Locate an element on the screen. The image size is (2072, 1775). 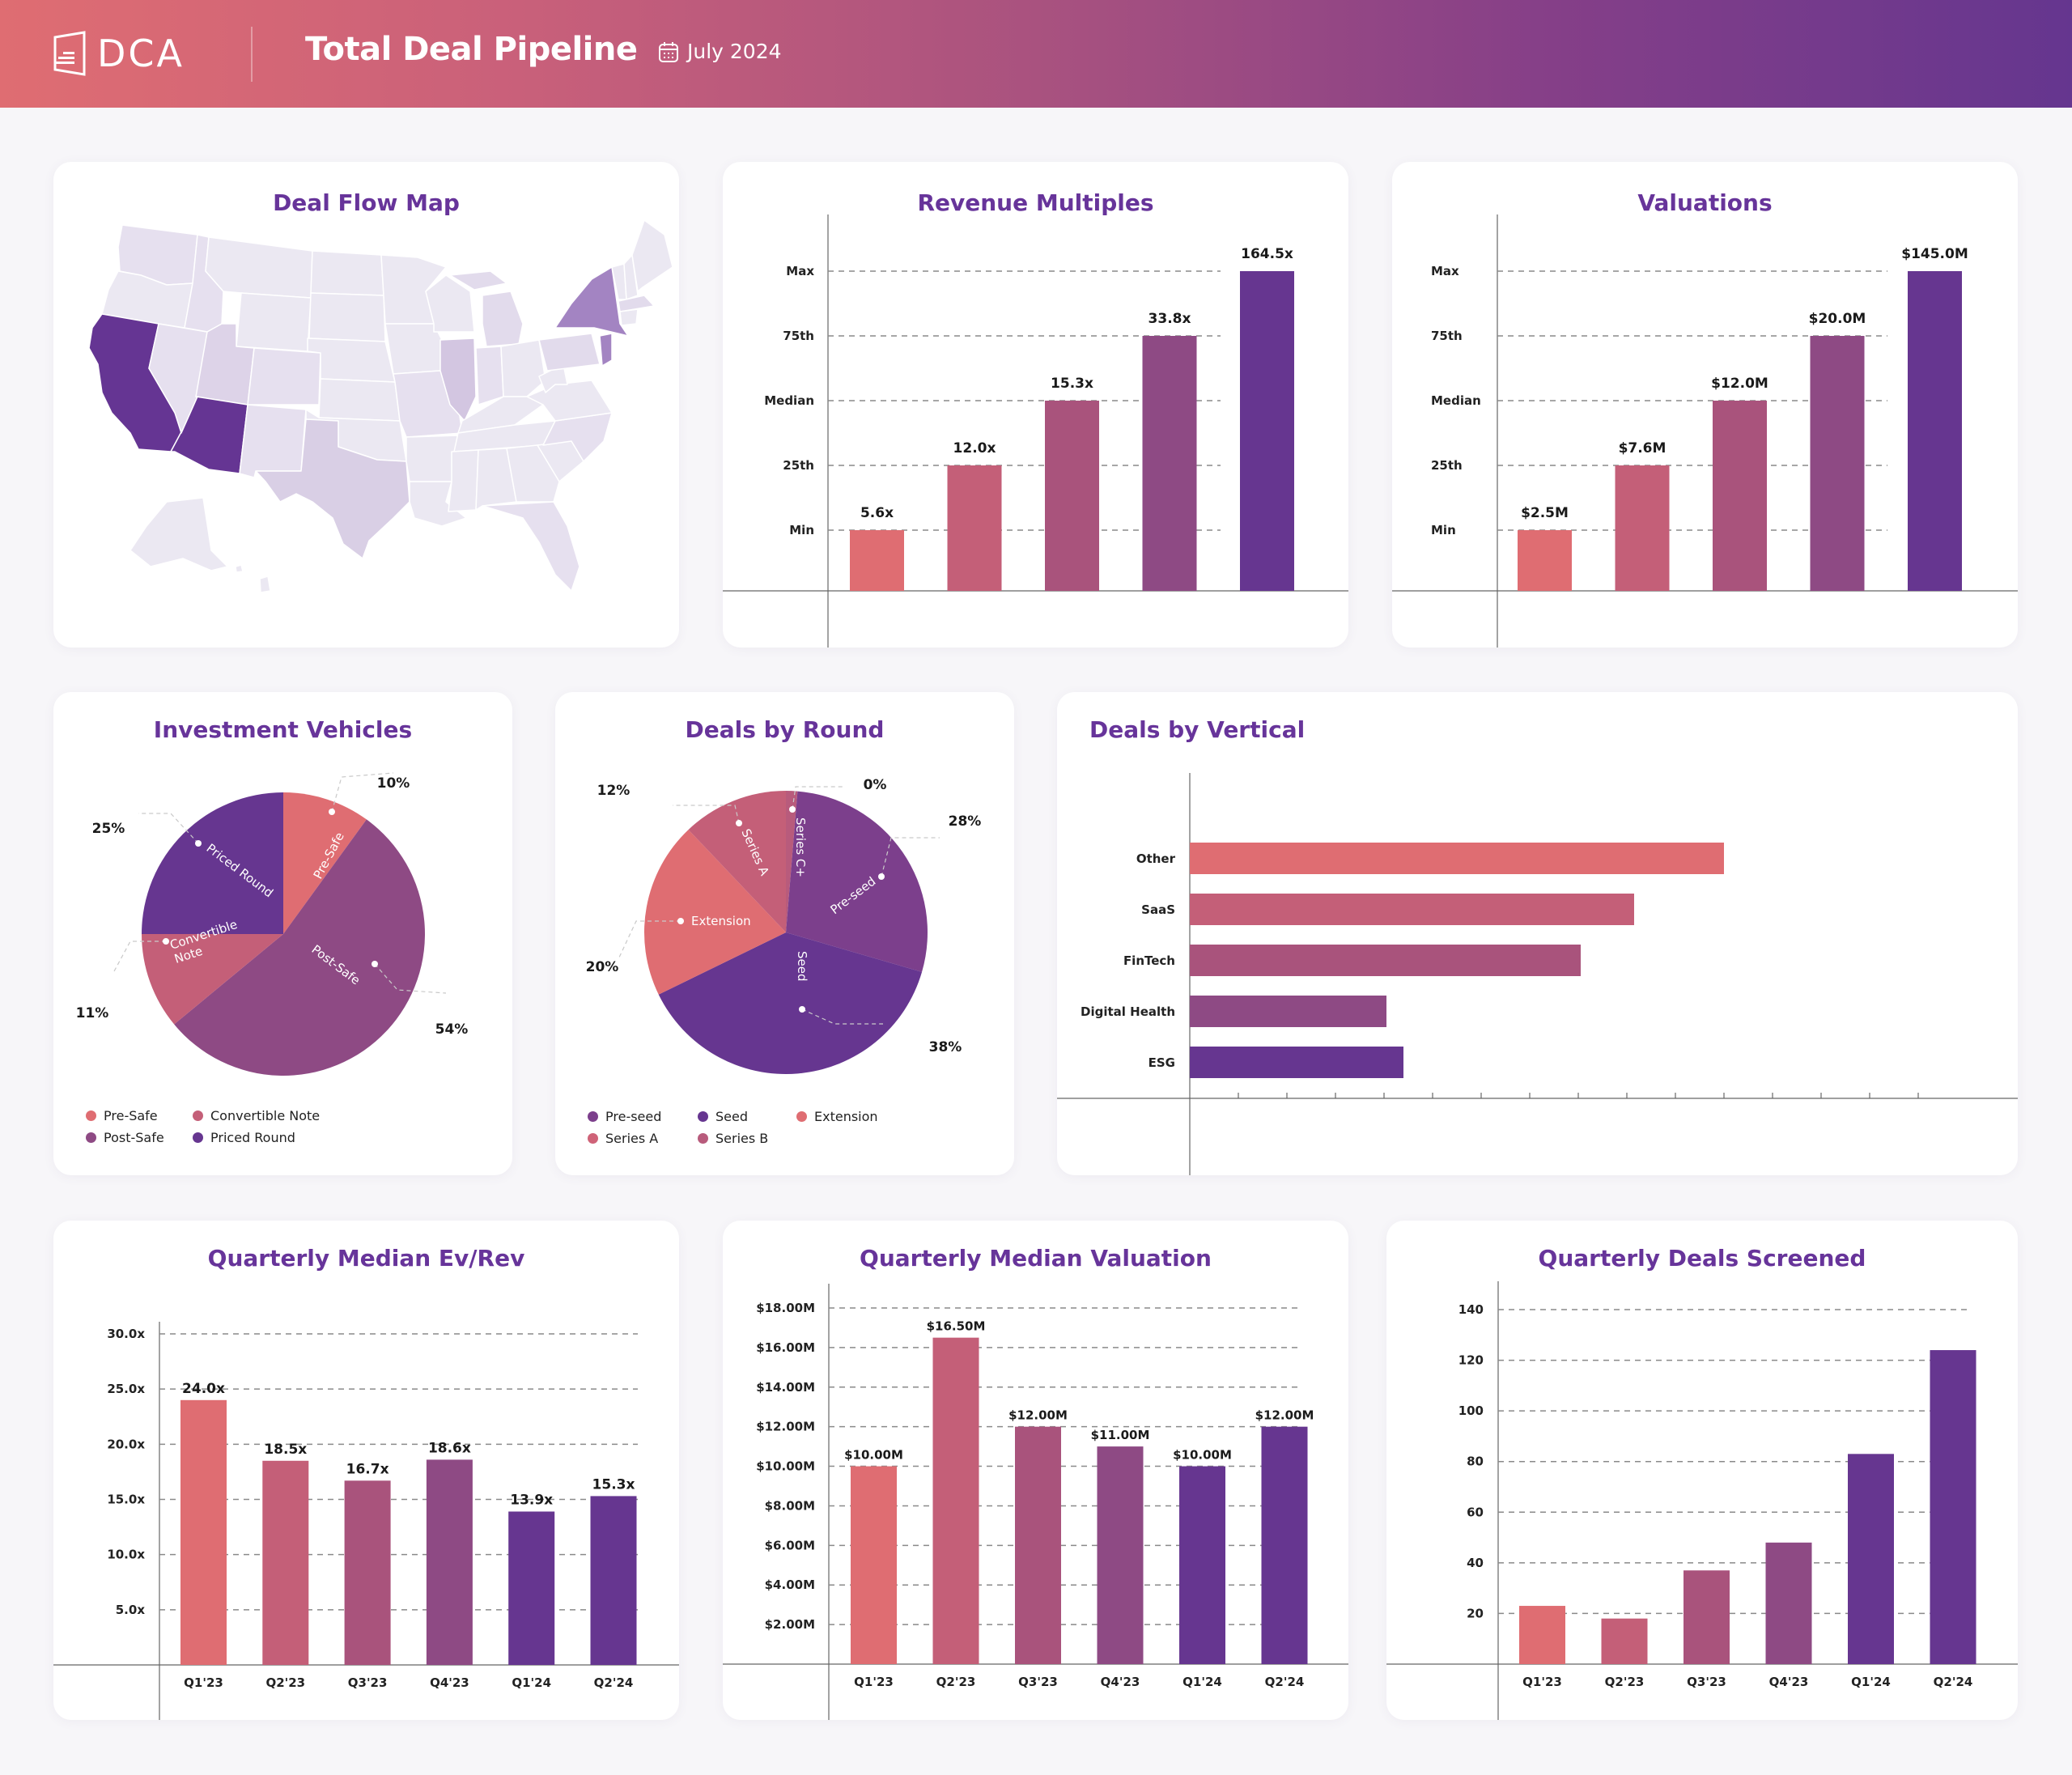
y-tick-label: 25th is located at coordinates (798, 465).